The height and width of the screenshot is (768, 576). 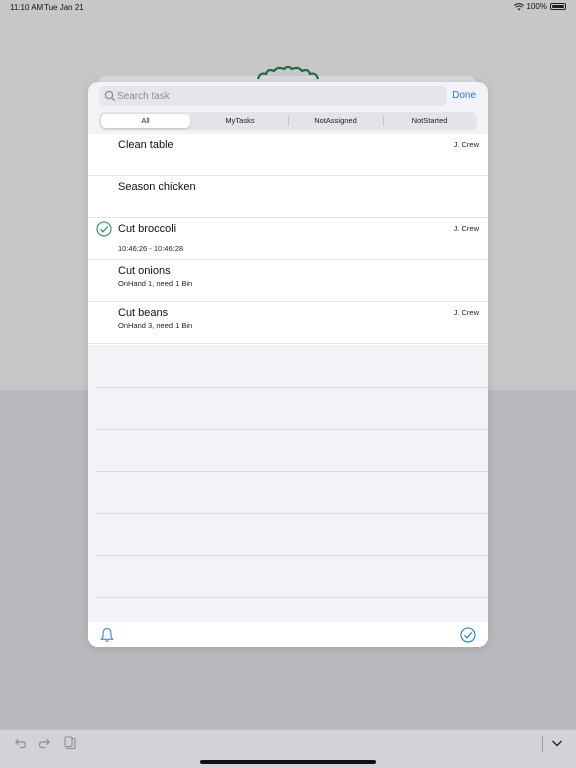 I want to click on chevron-down-icon, so click(x=557, y=743).